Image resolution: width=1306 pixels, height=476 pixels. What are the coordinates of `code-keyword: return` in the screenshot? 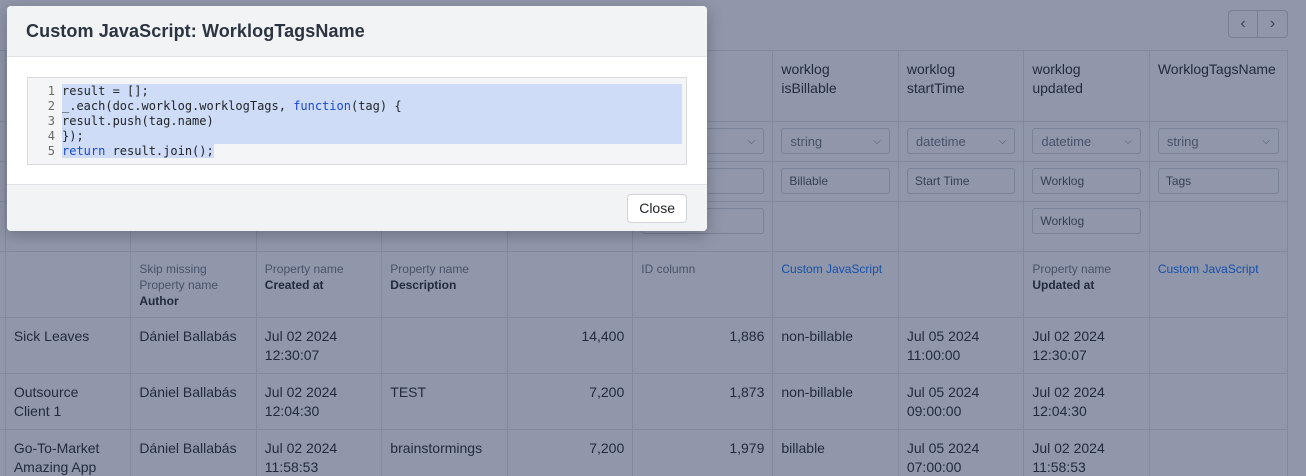 It's located at (84, 151).